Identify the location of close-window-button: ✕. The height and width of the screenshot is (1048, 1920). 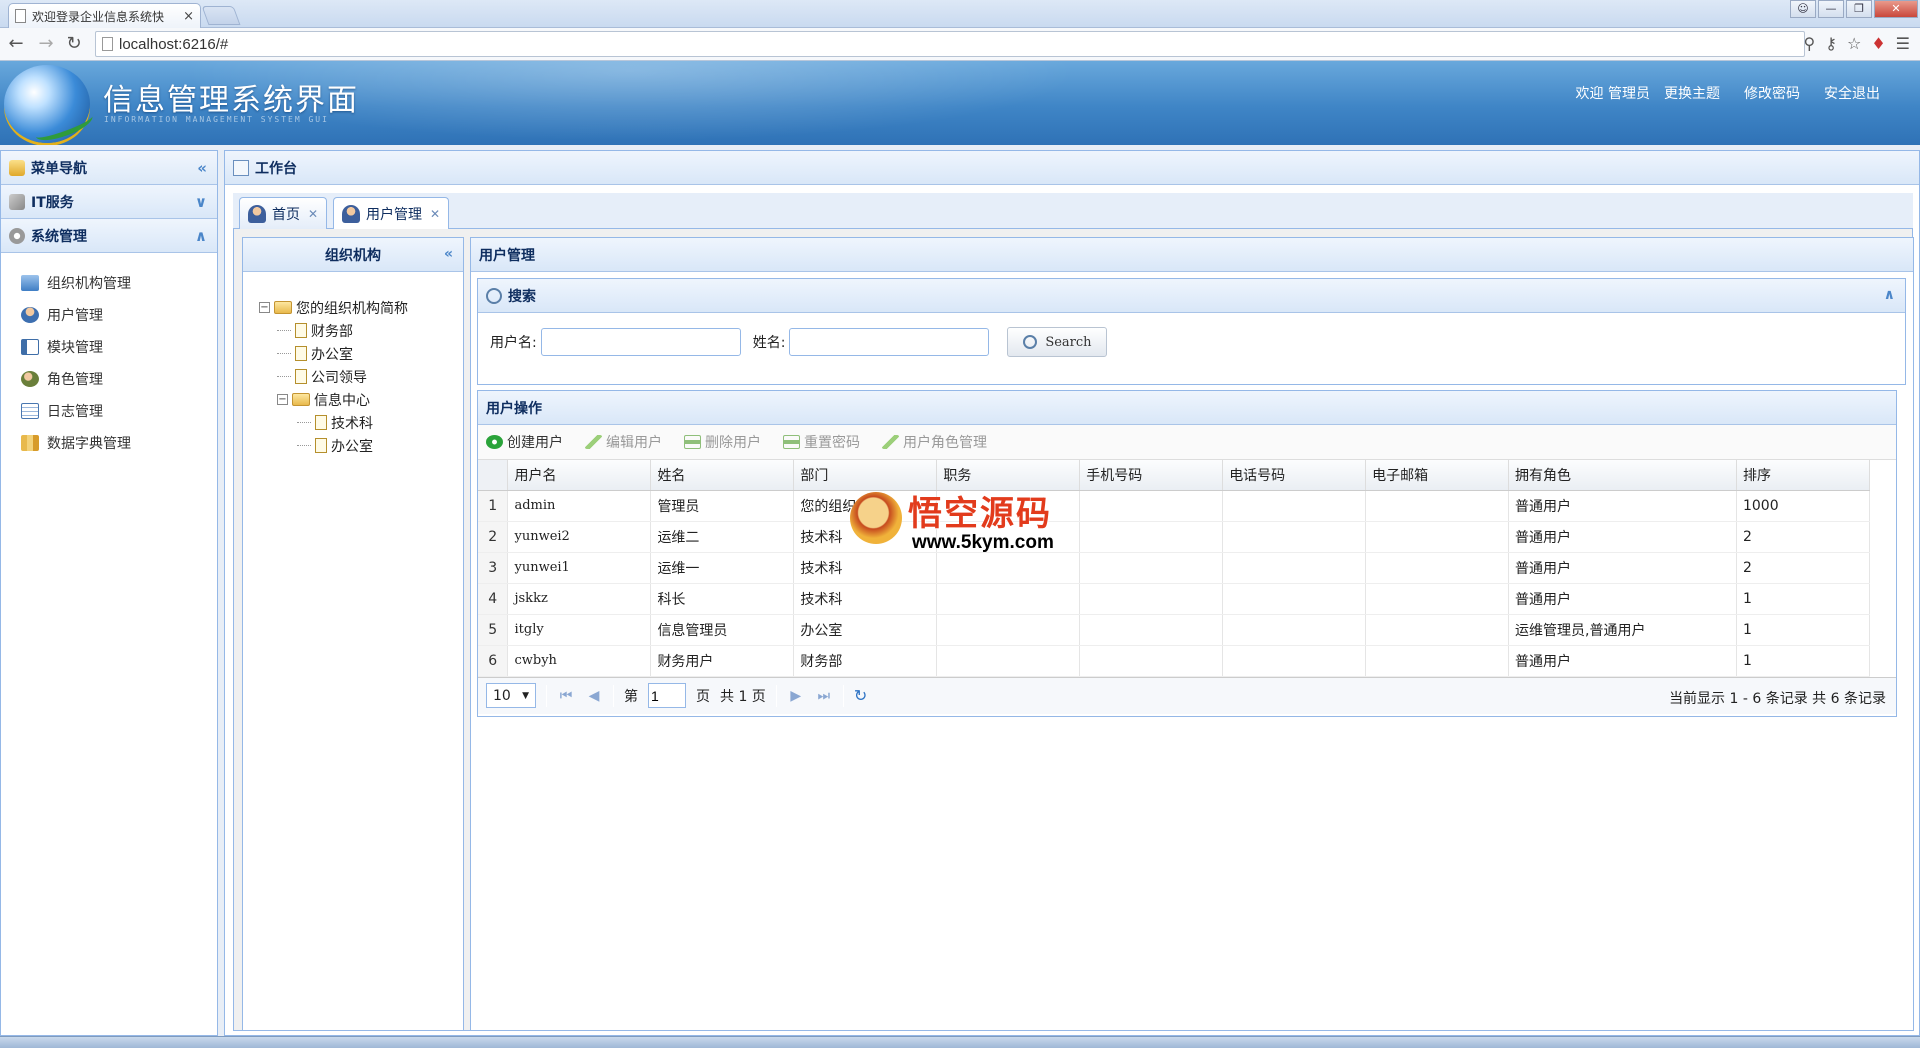
(1896, 9).